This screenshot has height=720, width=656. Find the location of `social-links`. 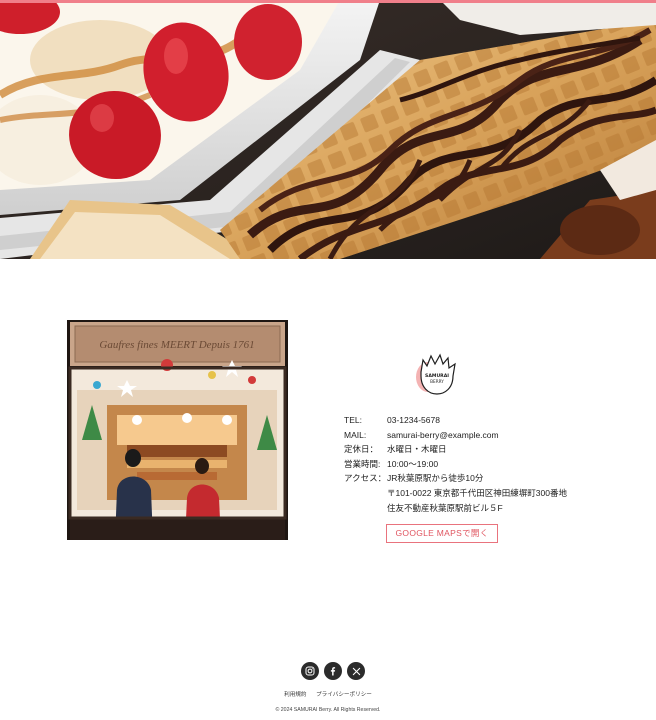

social-links is located at coordinates (333, 671).